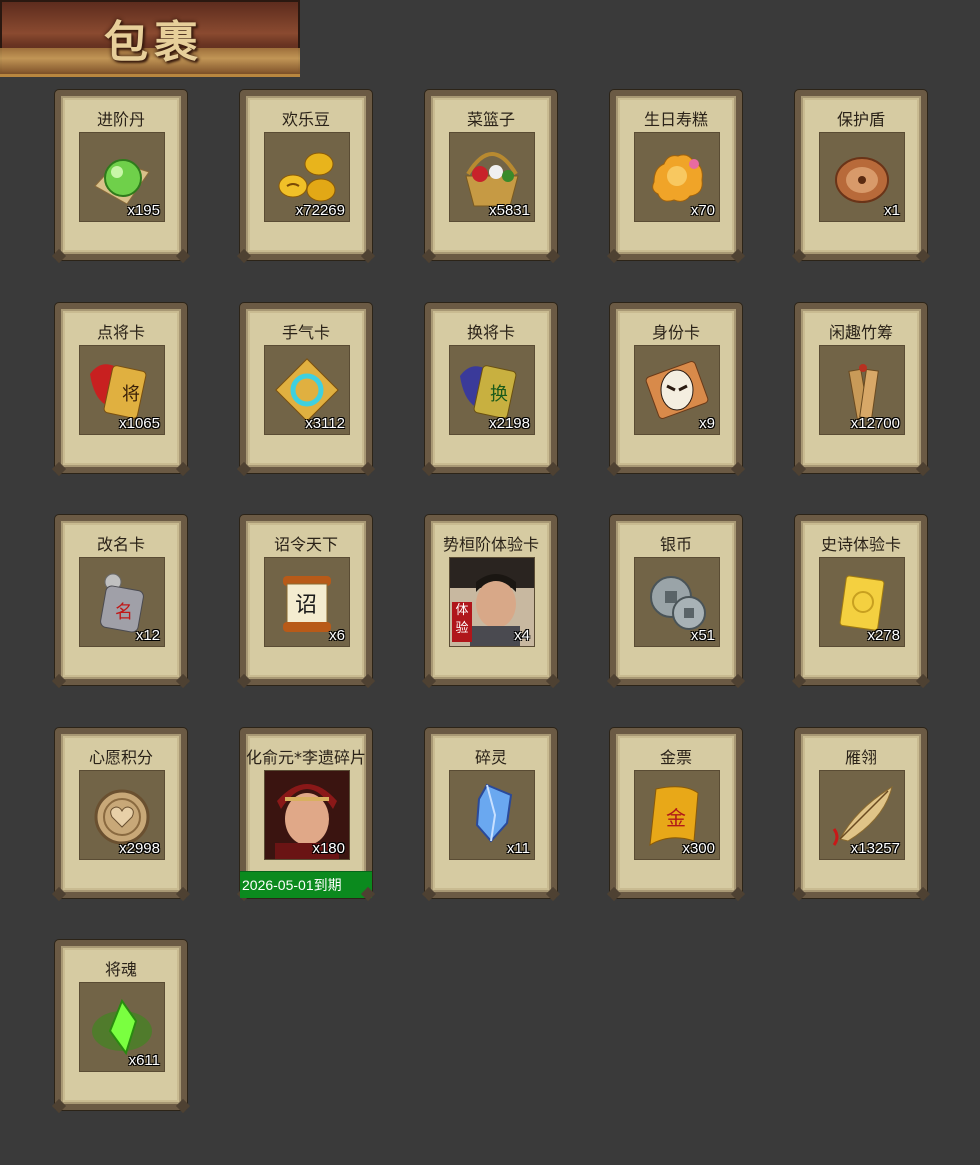 The height and width of the screenshot is (1165, 980). What do you see at coordinates (139, 423) in the screenshot?
I see `item-quantity: x1065` at bounding box center [139, 423].